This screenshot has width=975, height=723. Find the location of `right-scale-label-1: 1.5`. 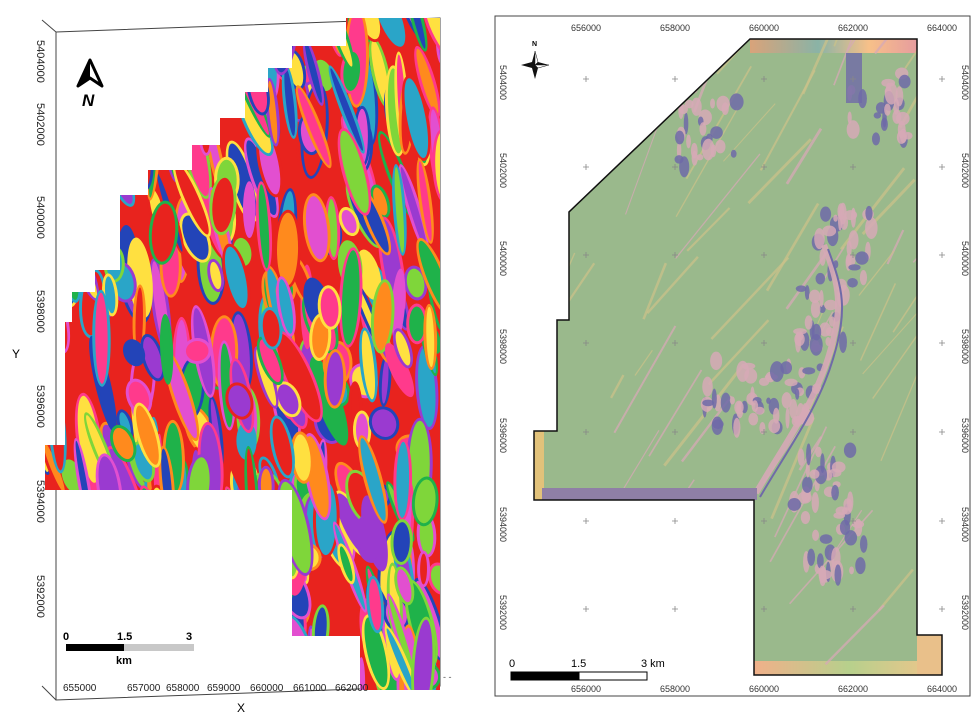

right-scale-label-1: 1.5 is located at coordinates (578, 664).